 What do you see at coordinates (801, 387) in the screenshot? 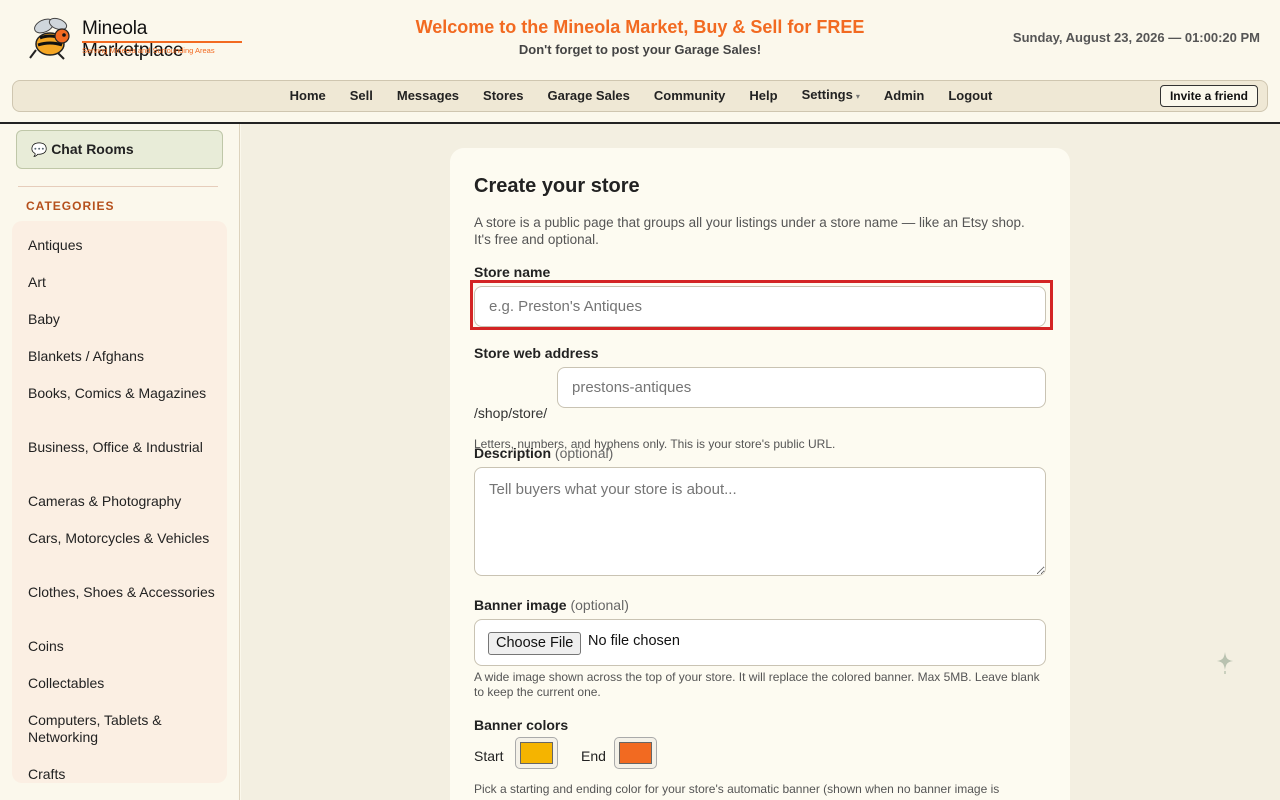
I see `store-address-input` at bounding box center [801, 387].